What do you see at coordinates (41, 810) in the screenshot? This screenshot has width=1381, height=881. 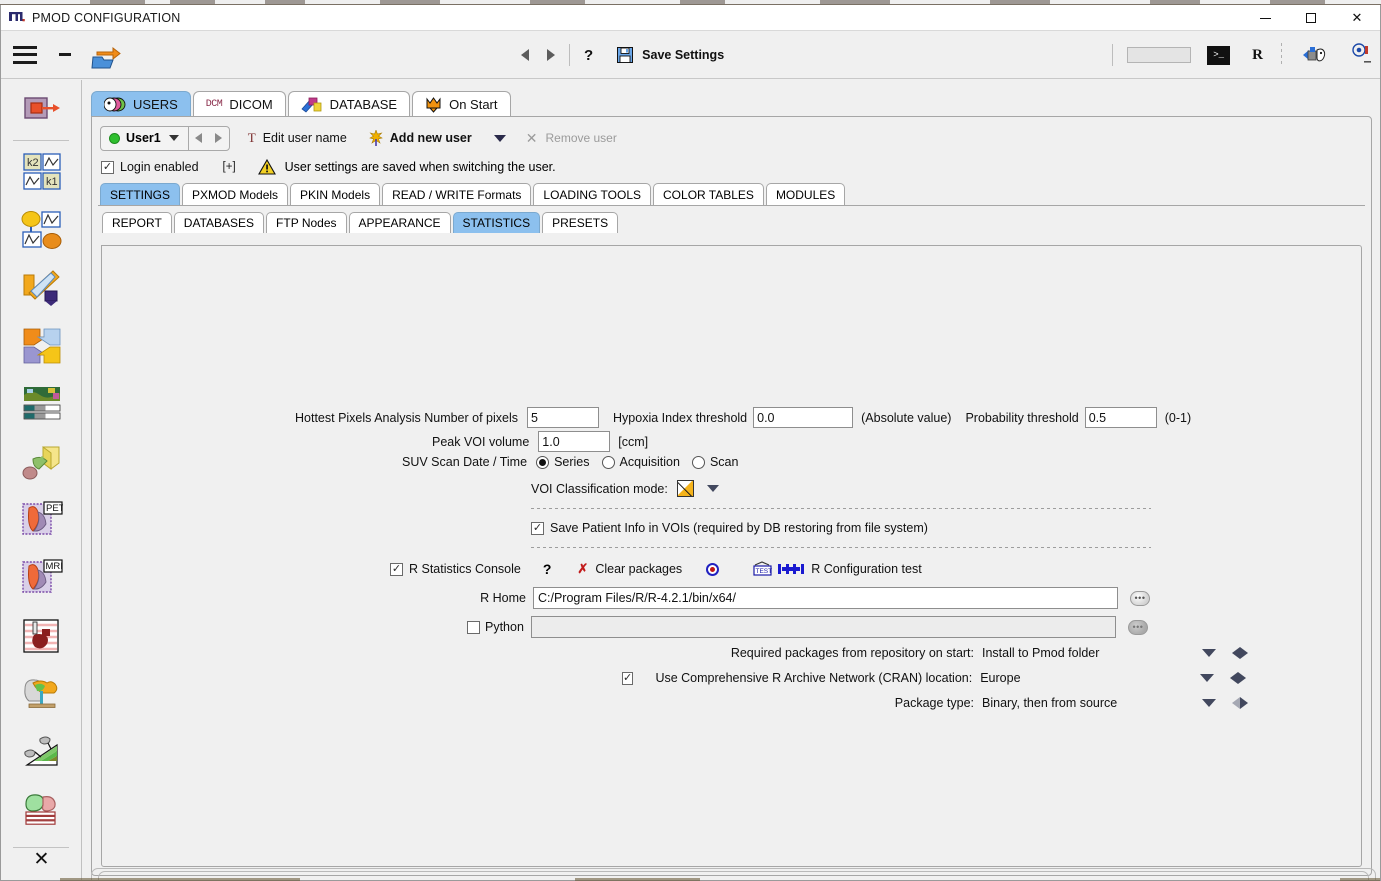 I see `sidebar-item-atlas` at bounding box center [41, 810].